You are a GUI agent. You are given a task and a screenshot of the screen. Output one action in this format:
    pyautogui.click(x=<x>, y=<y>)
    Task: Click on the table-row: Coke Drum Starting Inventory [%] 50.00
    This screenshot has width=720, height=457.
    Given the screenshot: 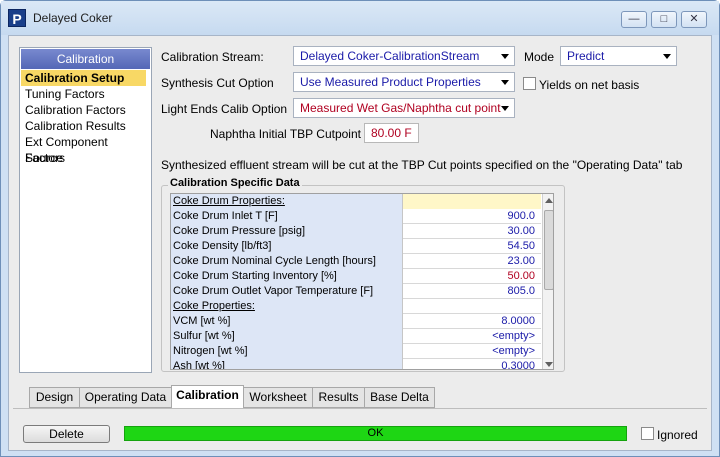 What is the action you would take?
    pyautogui.click(x=356, y=276)
    